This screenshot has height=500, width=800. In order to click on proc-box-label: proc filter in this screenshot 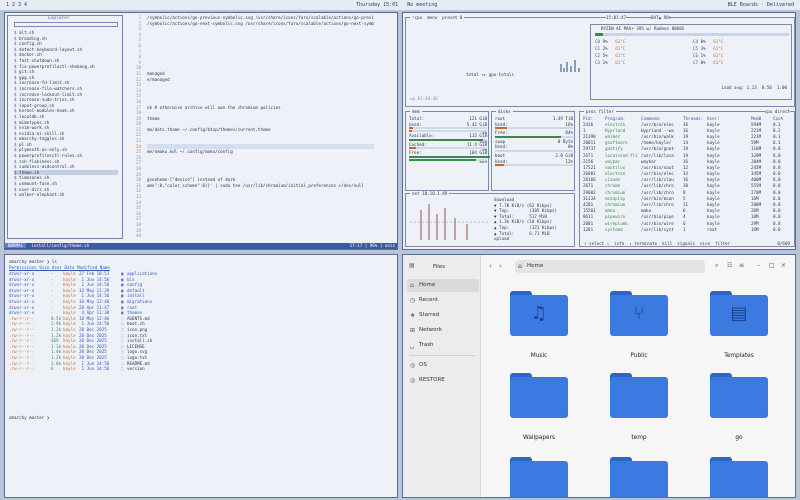, I will do `click(600, 111)`.